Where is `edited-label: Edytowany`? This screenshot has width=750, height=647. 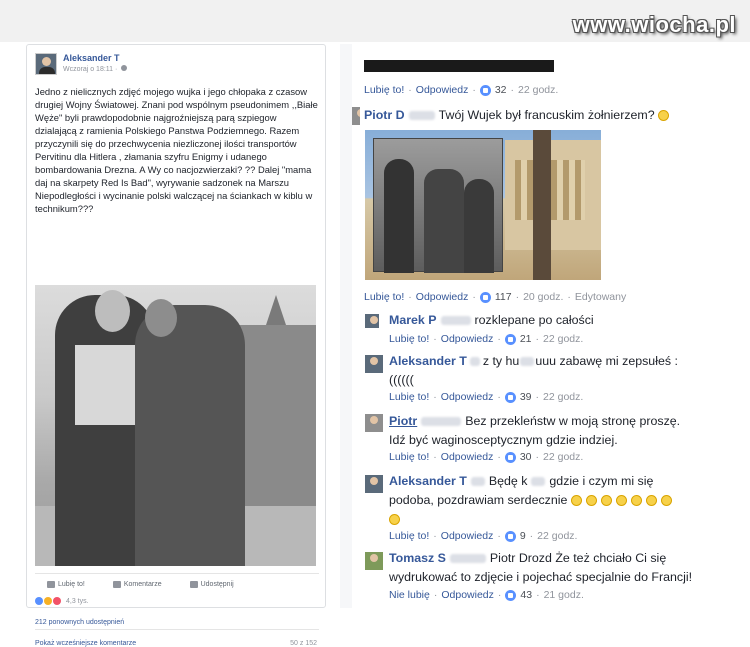 edited-label: Edytowany is located at coordinates (600, 297).